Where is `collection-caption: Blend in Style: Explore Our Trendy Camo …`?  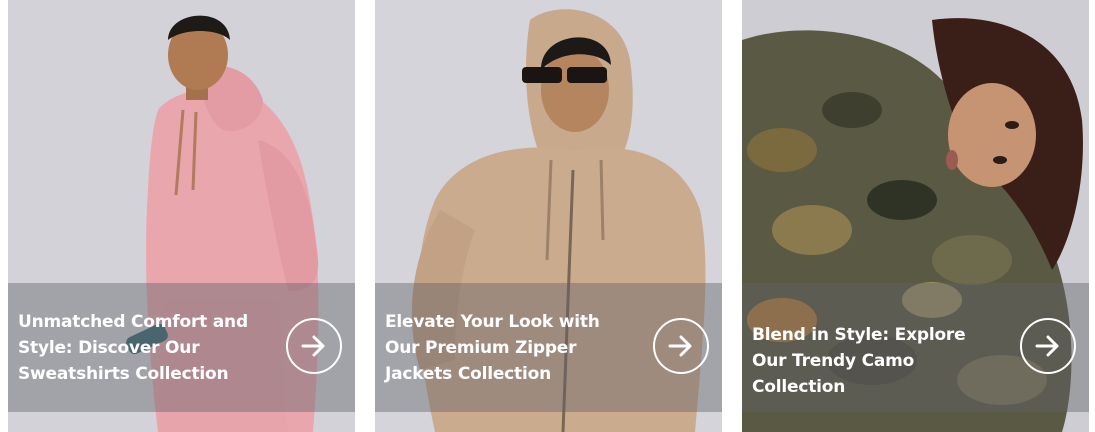
collection-caption: Blend in Style: Explore Our Trendy Camo … is located at coordinates (859, 361).